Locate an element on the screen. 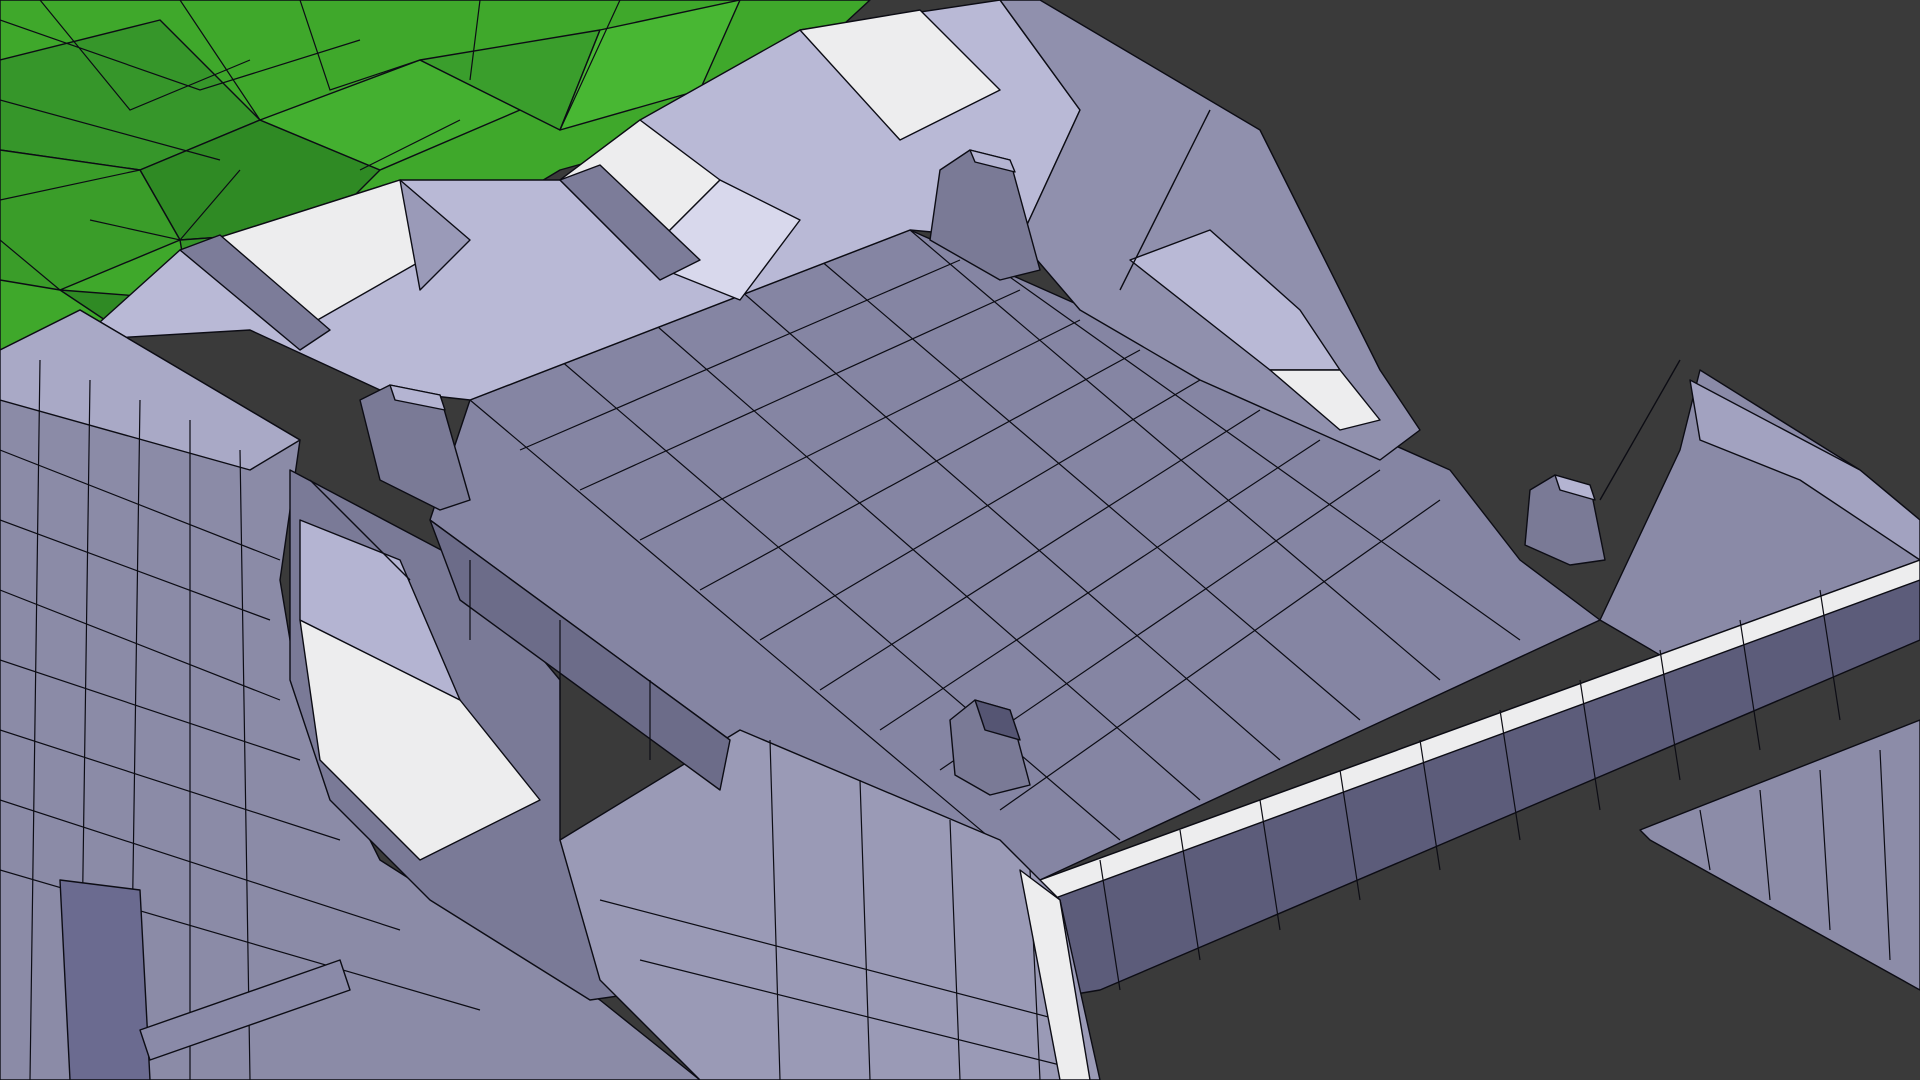  frame-tube is located at coordinates (105, 979).